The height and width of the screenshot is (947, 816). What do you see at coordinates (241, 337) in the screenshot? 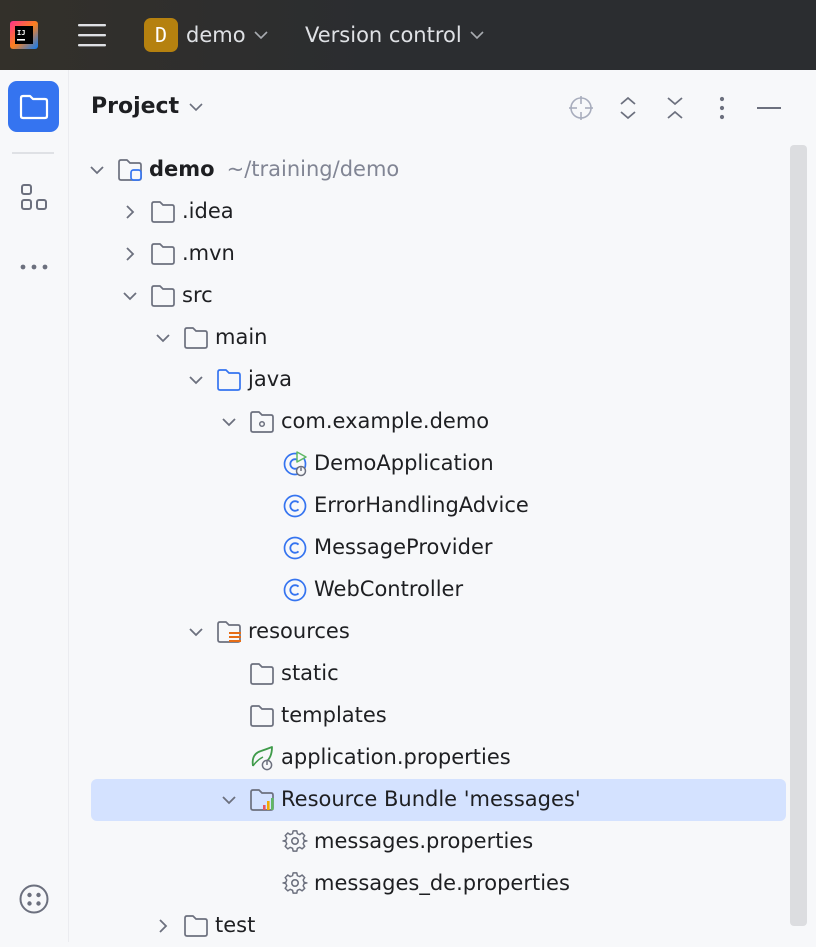
I see `tree-node-label: main` at bounding box center [241, 337].